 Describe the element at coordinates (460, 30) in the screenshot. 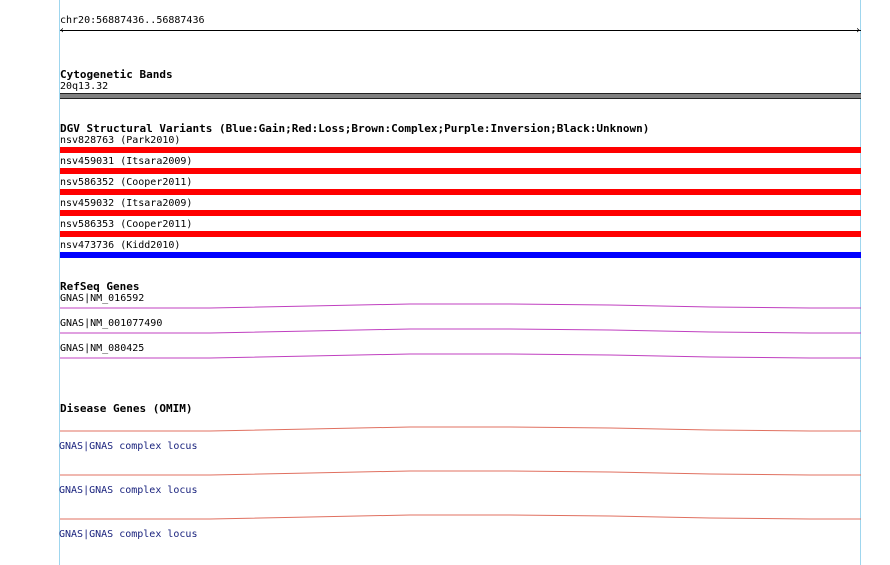

I see `ruler-line` at that location.